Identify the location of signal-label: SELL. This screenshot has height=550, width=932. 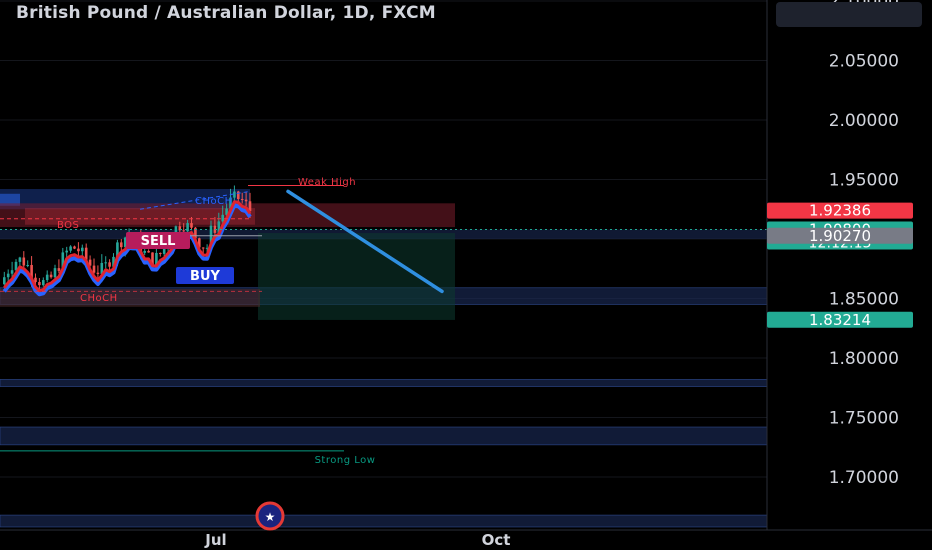
(158, 241).